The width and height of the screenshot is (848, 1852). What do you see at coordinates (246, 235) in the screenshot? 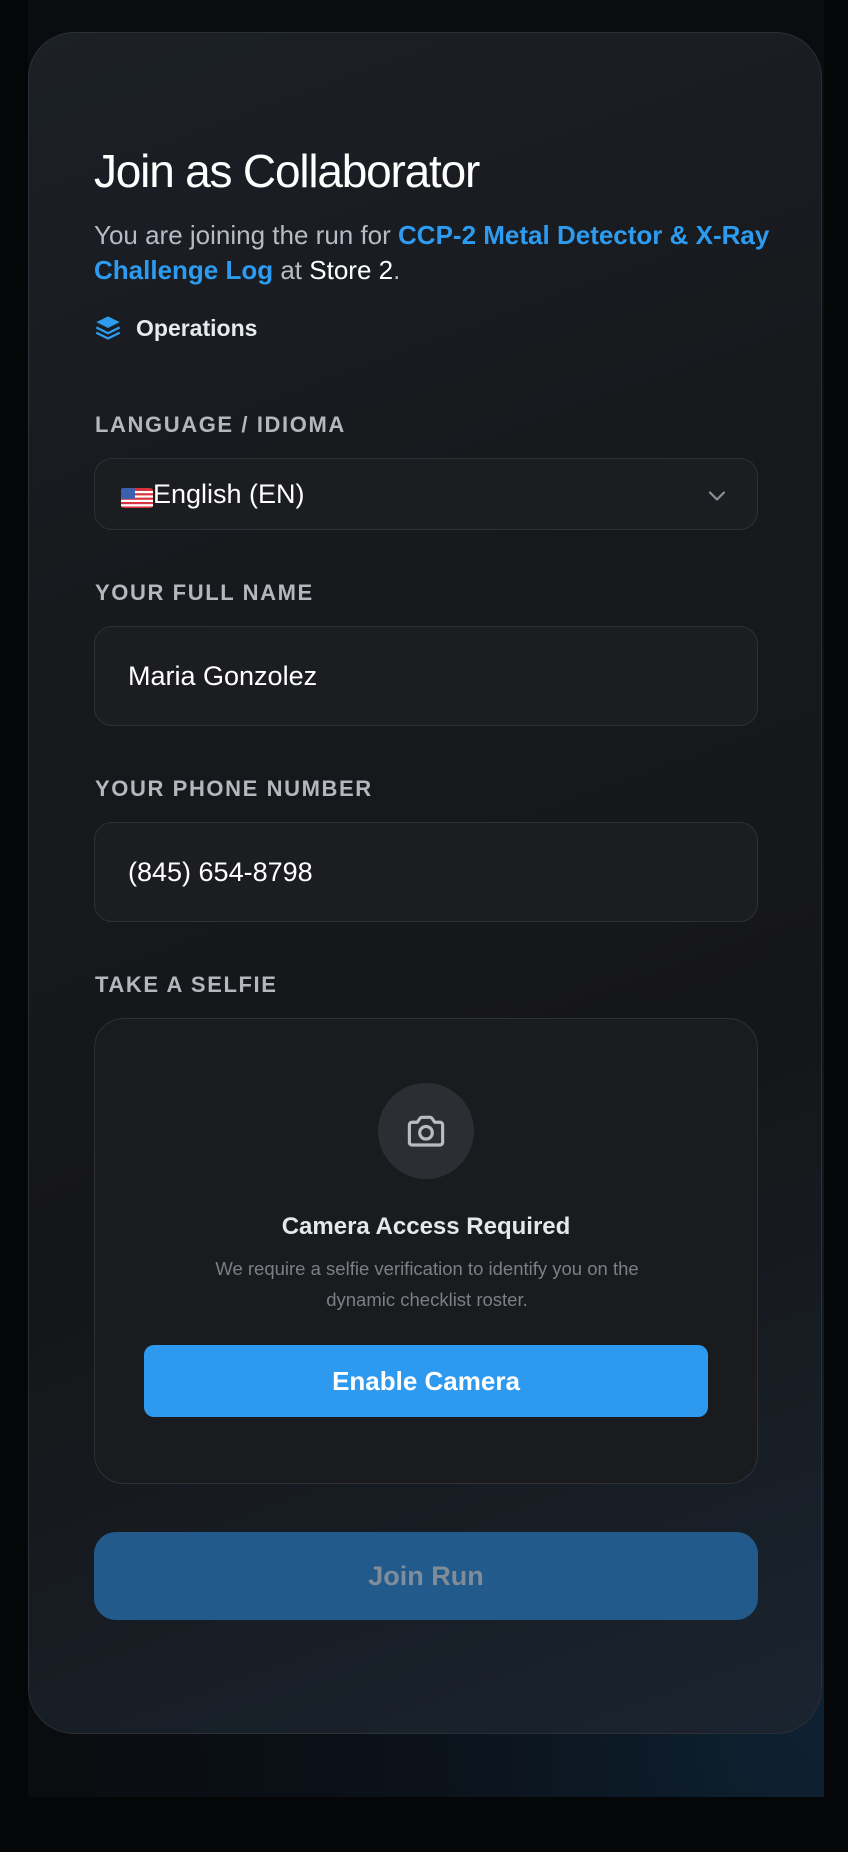
I see `intro-prefix: You are joining the run for` at bounding box center [246, 235].